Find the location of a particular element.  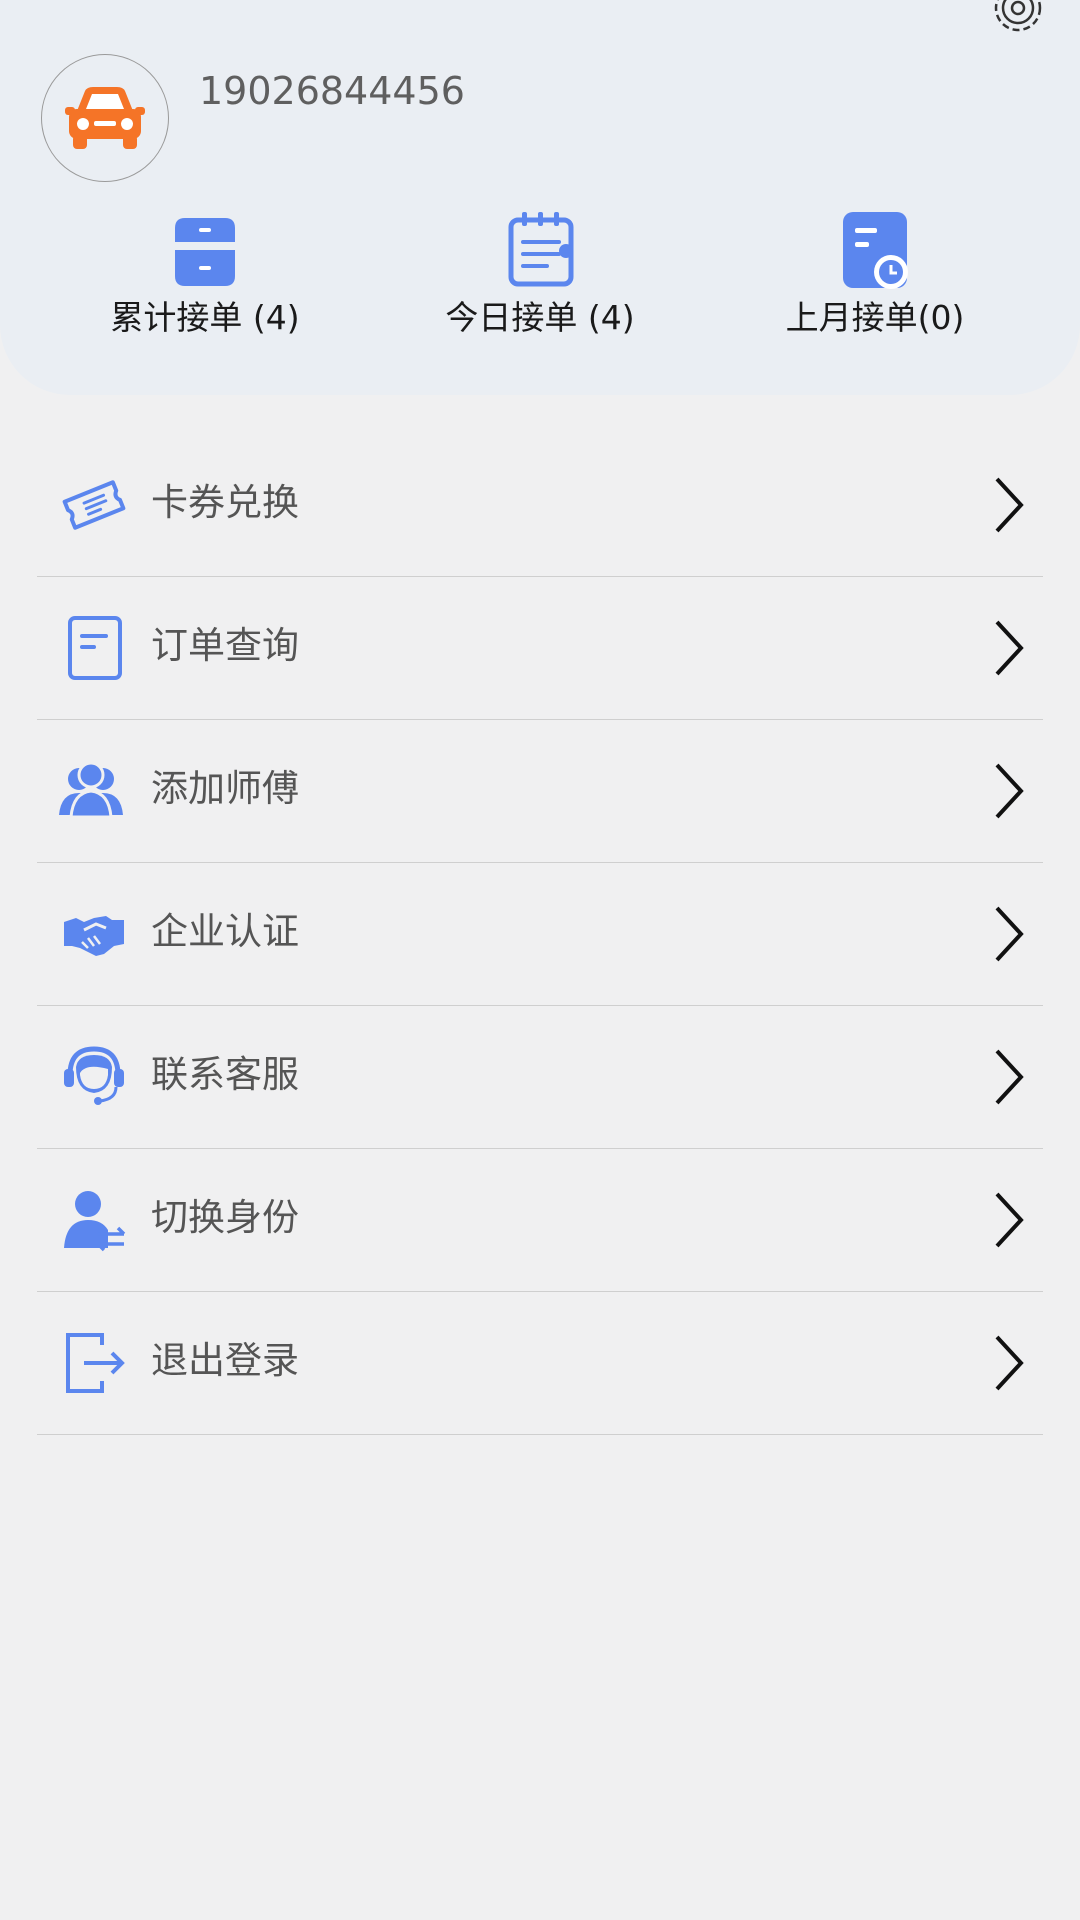

phone-number: 19026844456 is located at coordinates (332, 91).